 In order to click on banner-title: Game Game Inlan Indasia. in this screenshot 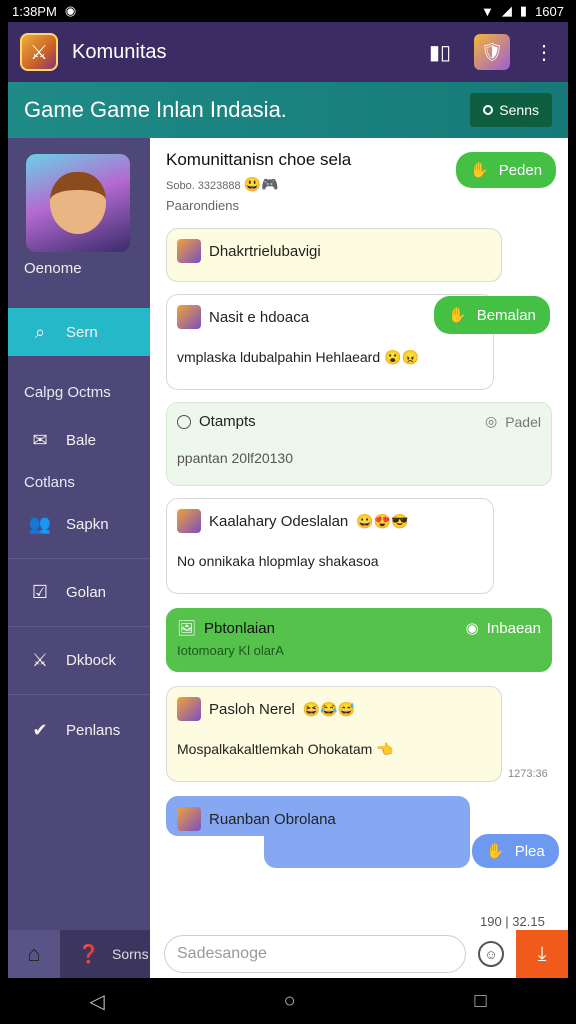, I will do `click(155, 109)`.